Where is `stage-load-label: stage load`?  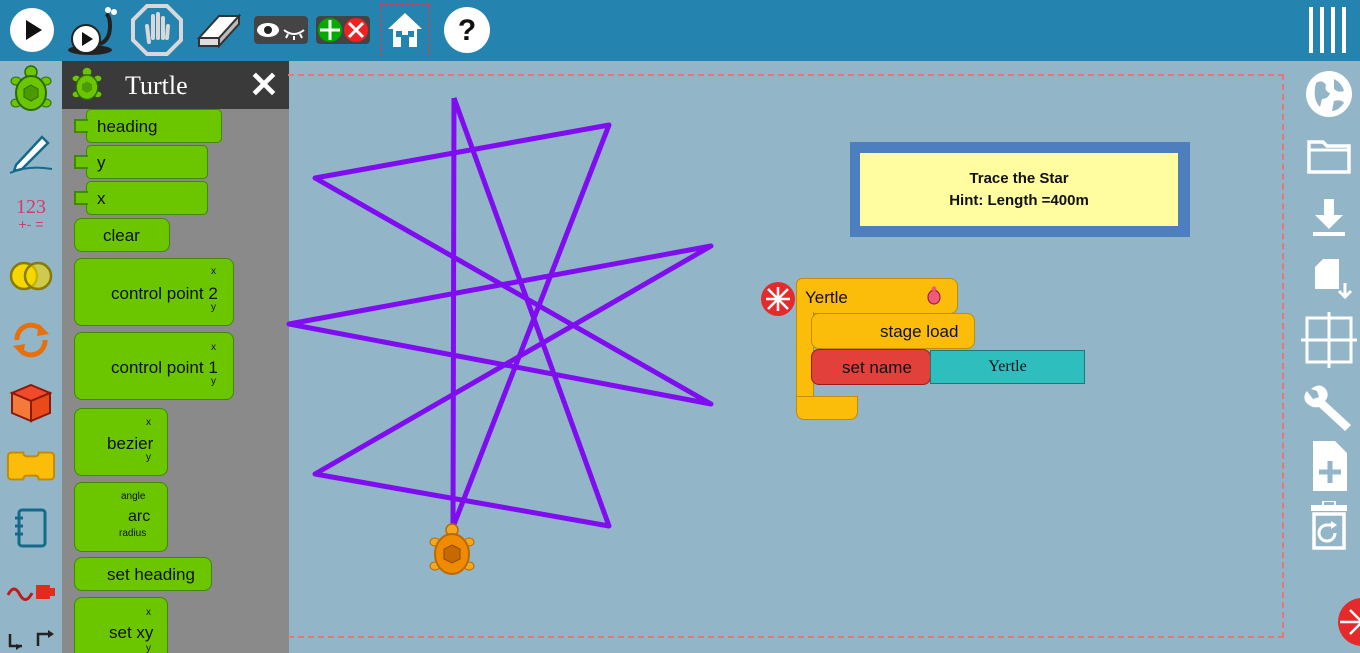 stage-load-label: stage load is located at coordinates (919, 331).